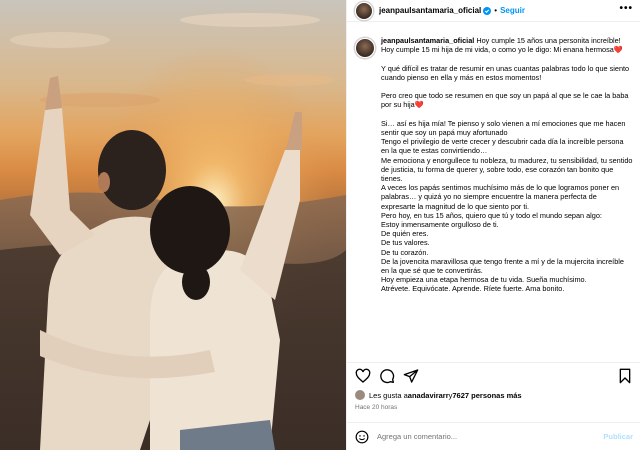  I want to click on post-actions-bar, so click(493, 375).